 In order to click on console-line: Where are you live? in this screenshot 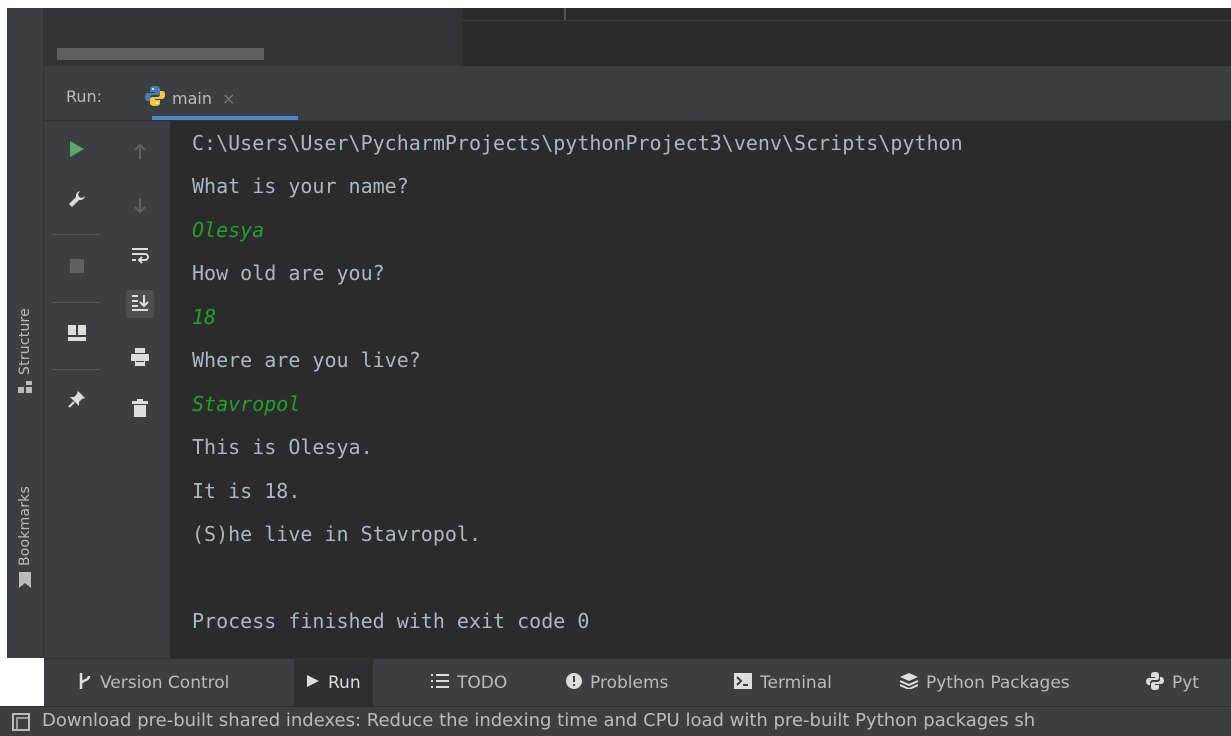, I will do `click(306, 360)`.